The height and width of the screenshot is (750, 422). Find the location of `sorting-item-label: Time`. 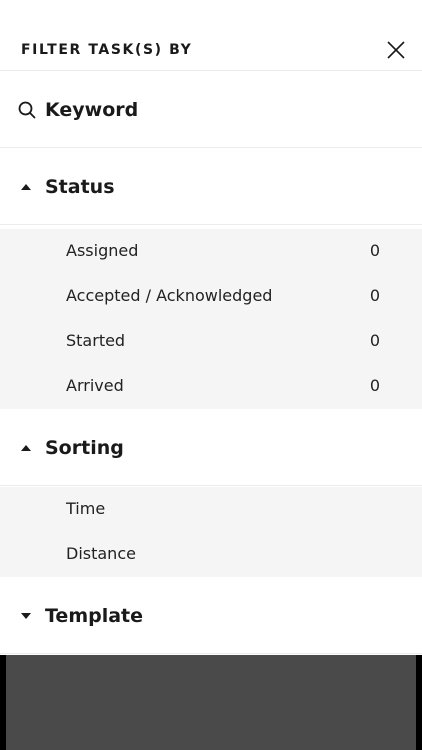

sorting-item-label: Time is located at coordinates (86, 508).